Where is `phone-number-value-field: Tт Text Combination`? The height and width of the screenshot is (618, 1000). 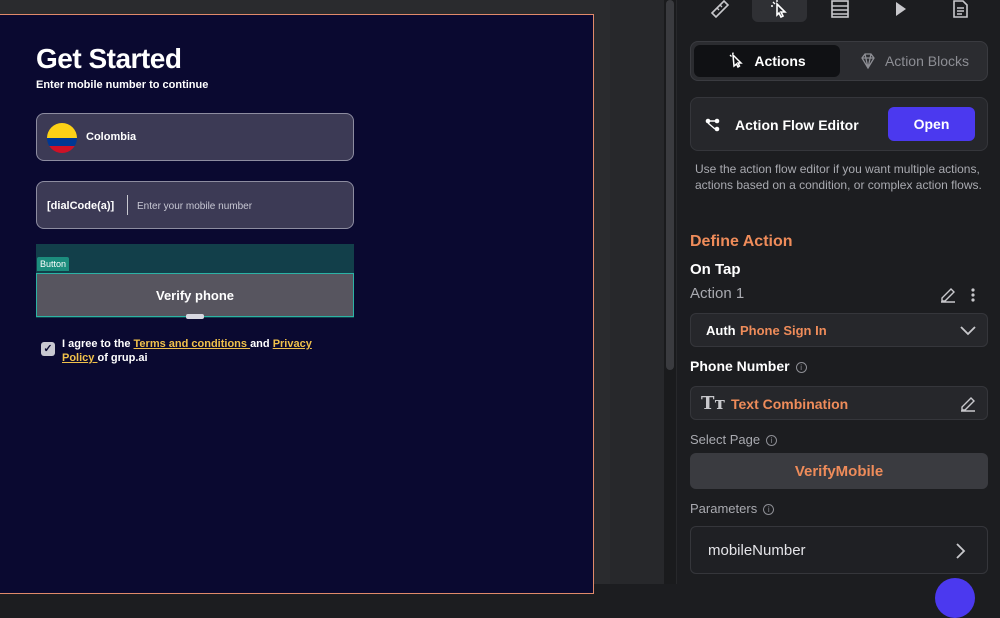
phone-number-value-field: Tт Text Combination is located at coordinates (839, 403).